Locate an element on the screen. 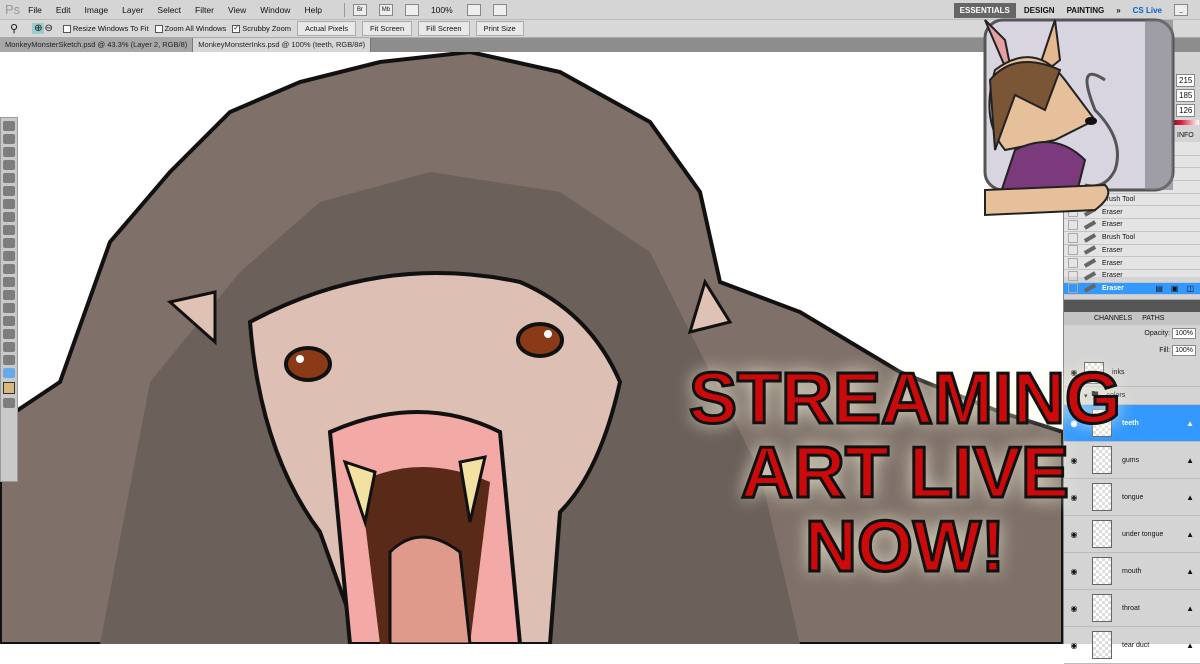 The image size is (1200, 664). fill-label: Fill: is located at coordinates (1165, 350).